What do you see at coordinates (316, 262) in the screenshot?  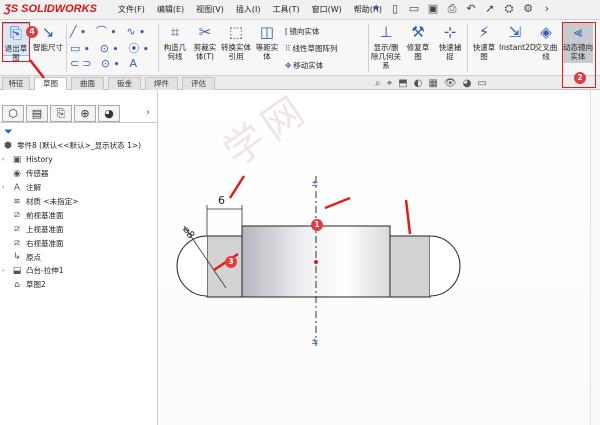 I see `sketch-point` at bounding box center [316, 262].